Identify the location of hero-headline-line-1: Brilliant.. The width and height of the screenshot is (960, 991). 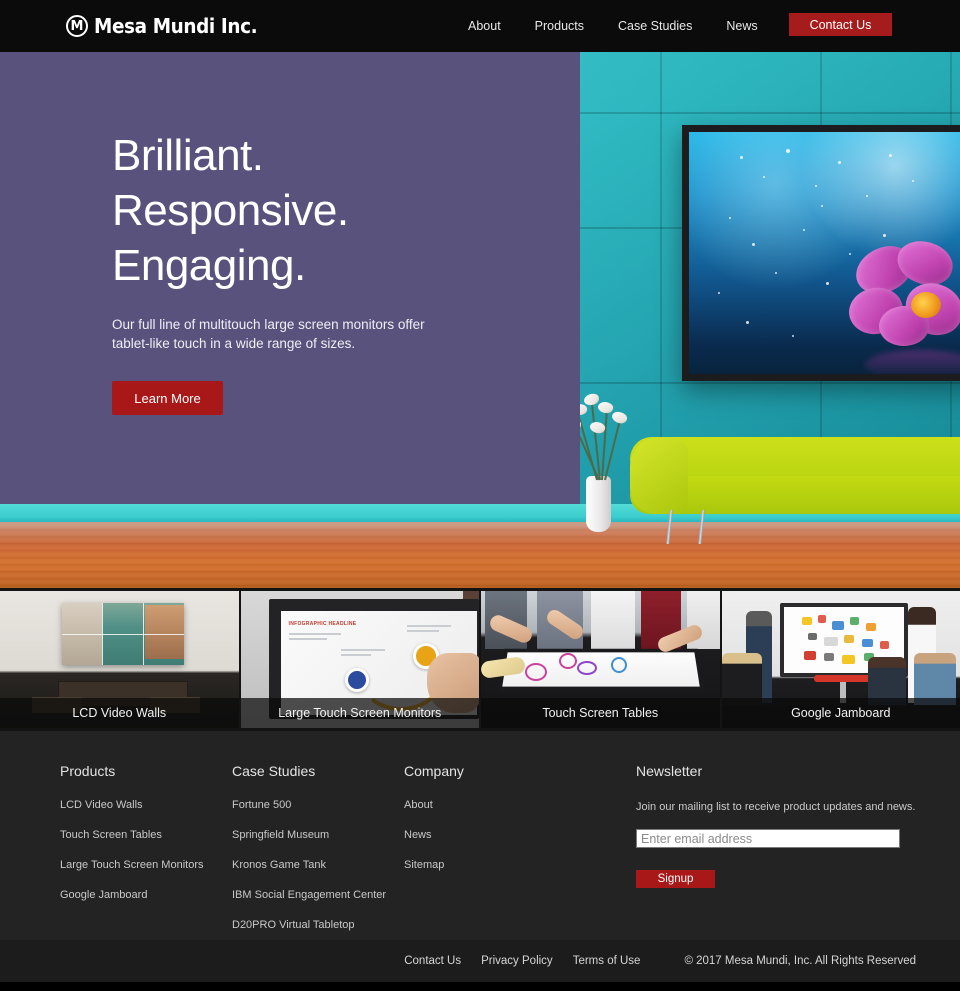
(188, 155).